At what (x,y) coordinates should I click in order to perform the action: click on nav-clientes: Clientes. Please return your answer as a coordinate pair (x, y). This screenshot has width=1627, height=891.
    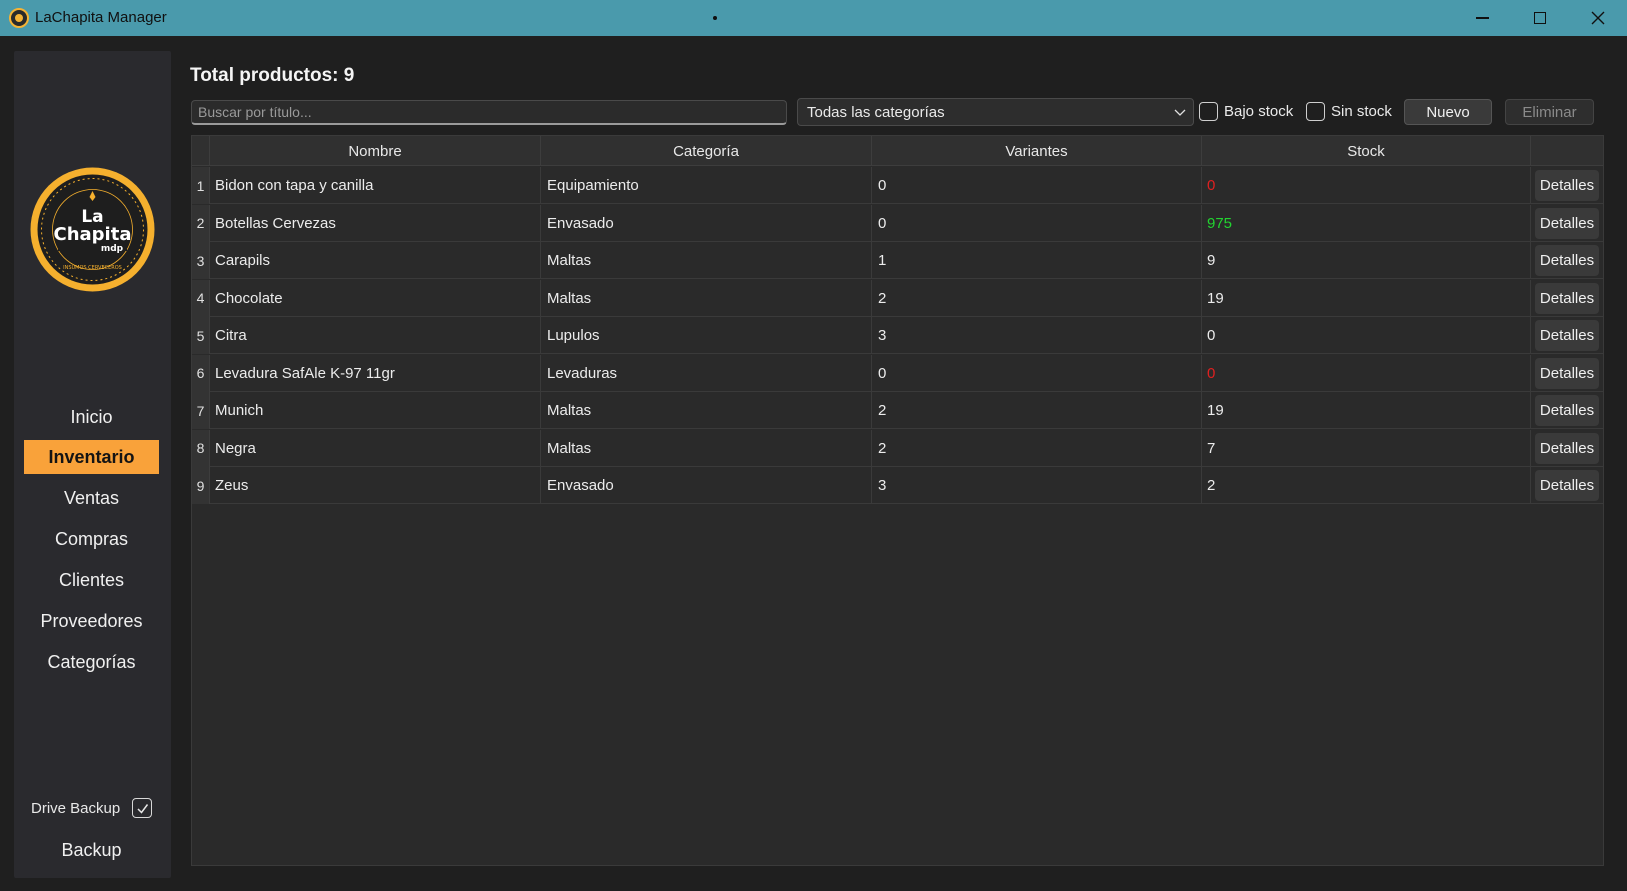
    Looking at the image, I should click on (91, 580).